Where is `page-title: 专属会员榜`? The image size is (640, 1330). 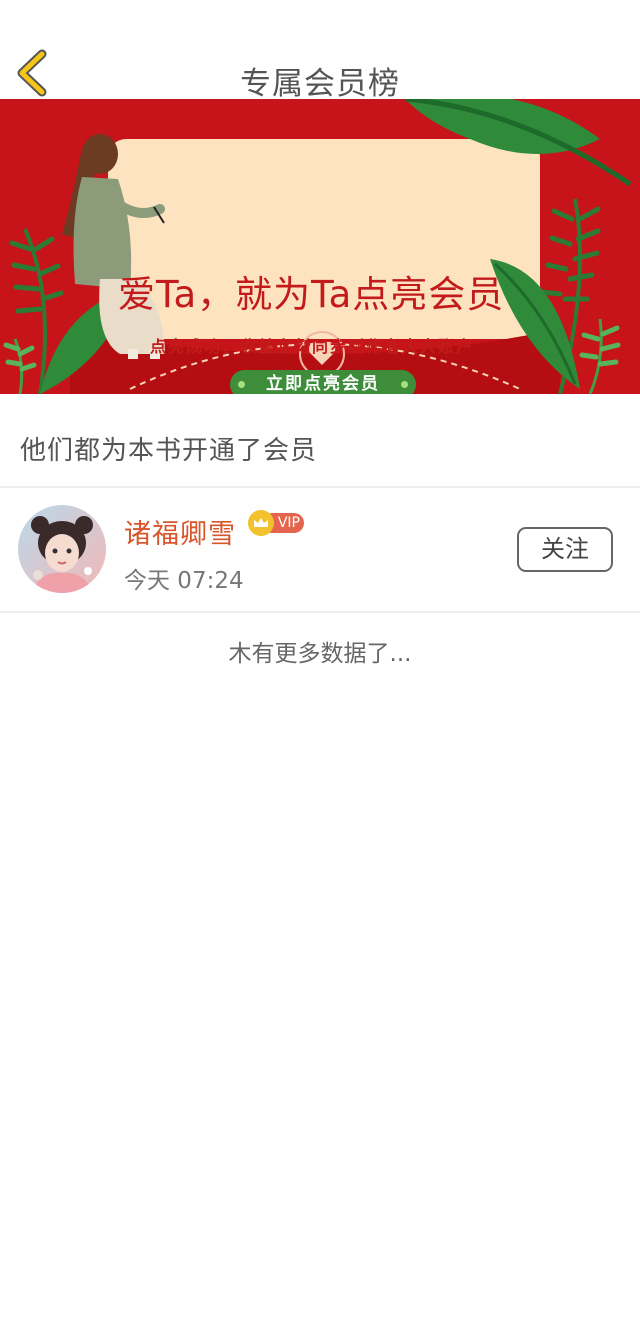 page-title: 专属会员榜 is located at coordinates (320, 84).